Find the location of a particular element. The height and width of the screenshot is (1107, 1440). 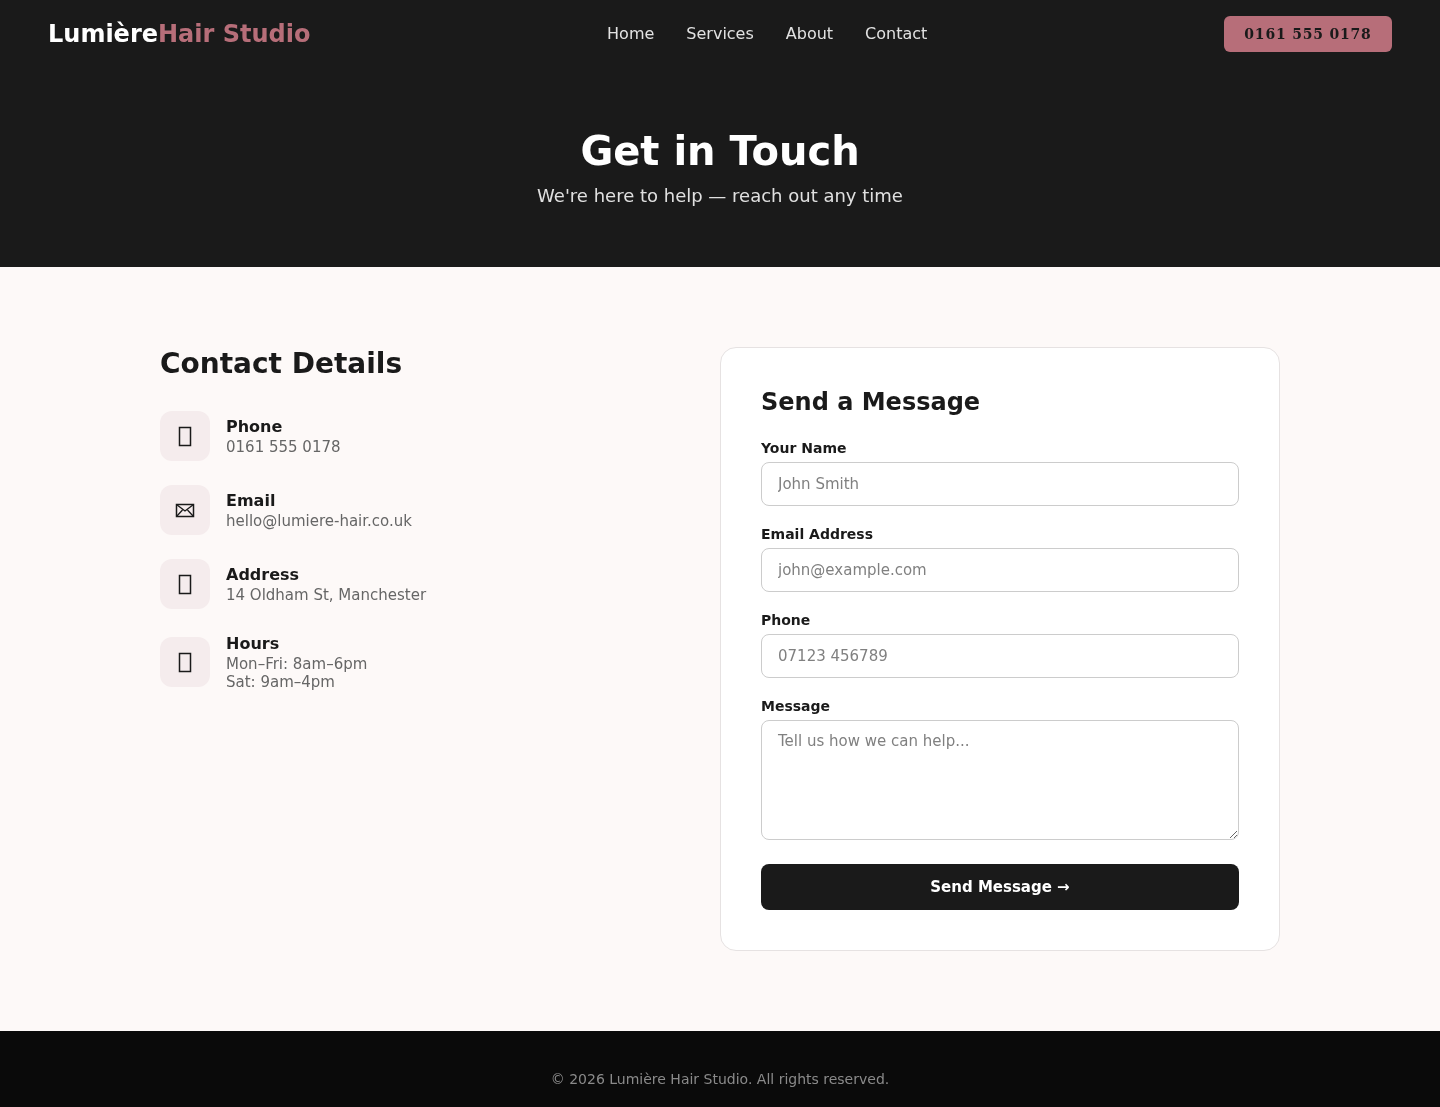

field-label: Phone is located at coordinates (786, 620).